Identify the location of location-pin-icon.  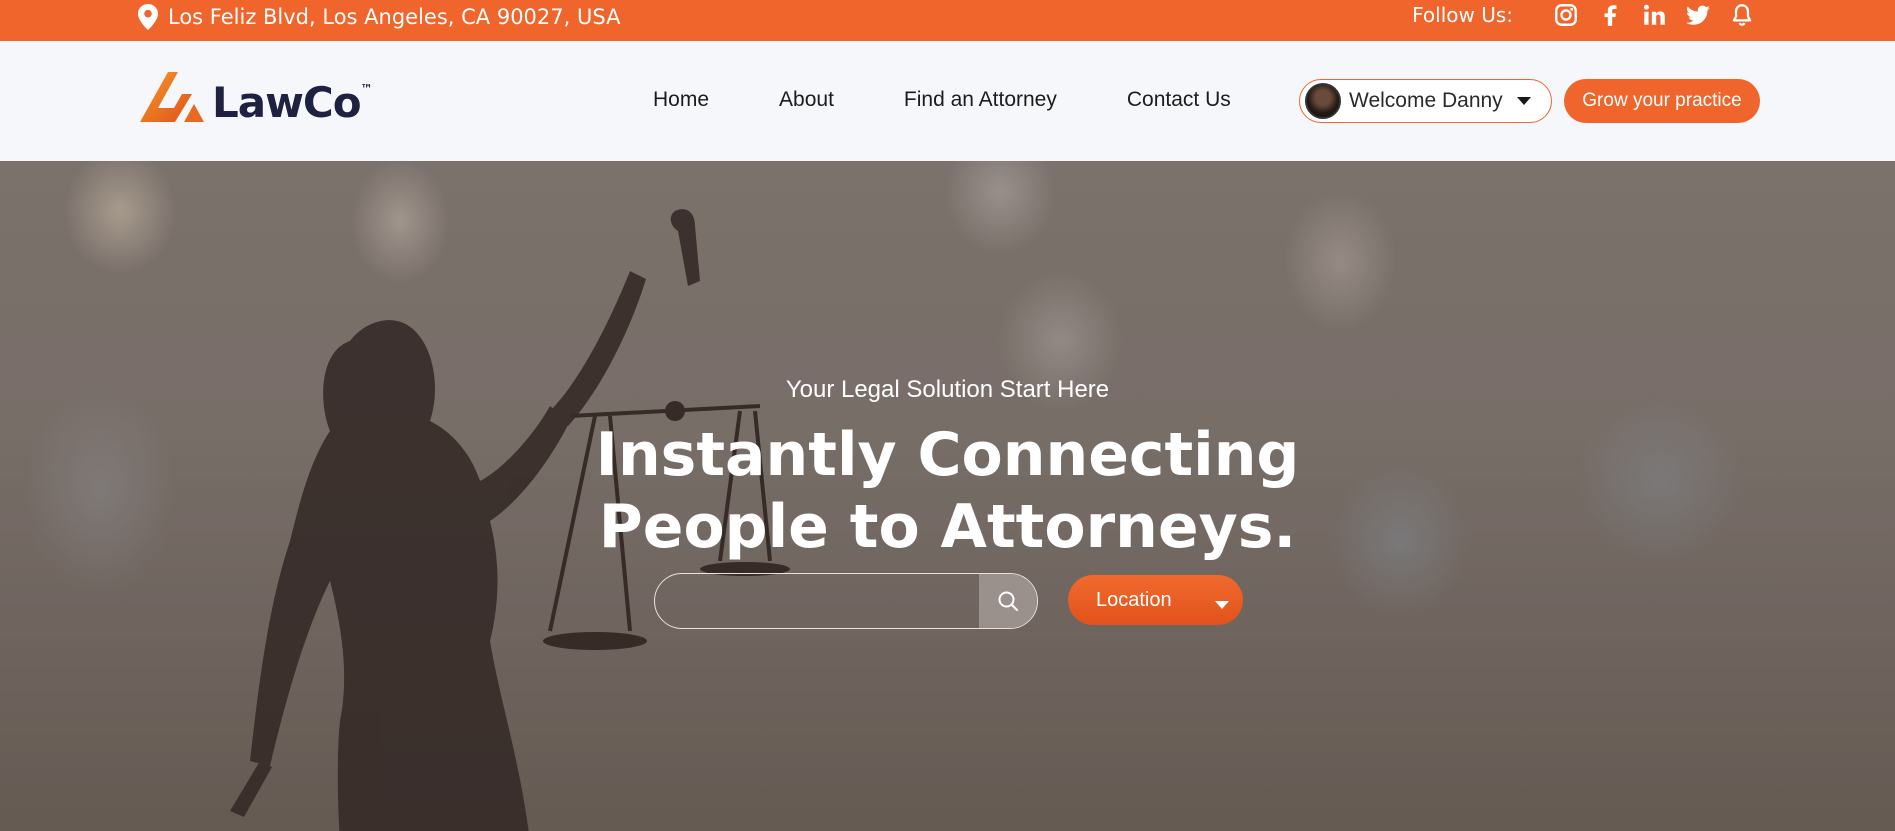
(148, 17).